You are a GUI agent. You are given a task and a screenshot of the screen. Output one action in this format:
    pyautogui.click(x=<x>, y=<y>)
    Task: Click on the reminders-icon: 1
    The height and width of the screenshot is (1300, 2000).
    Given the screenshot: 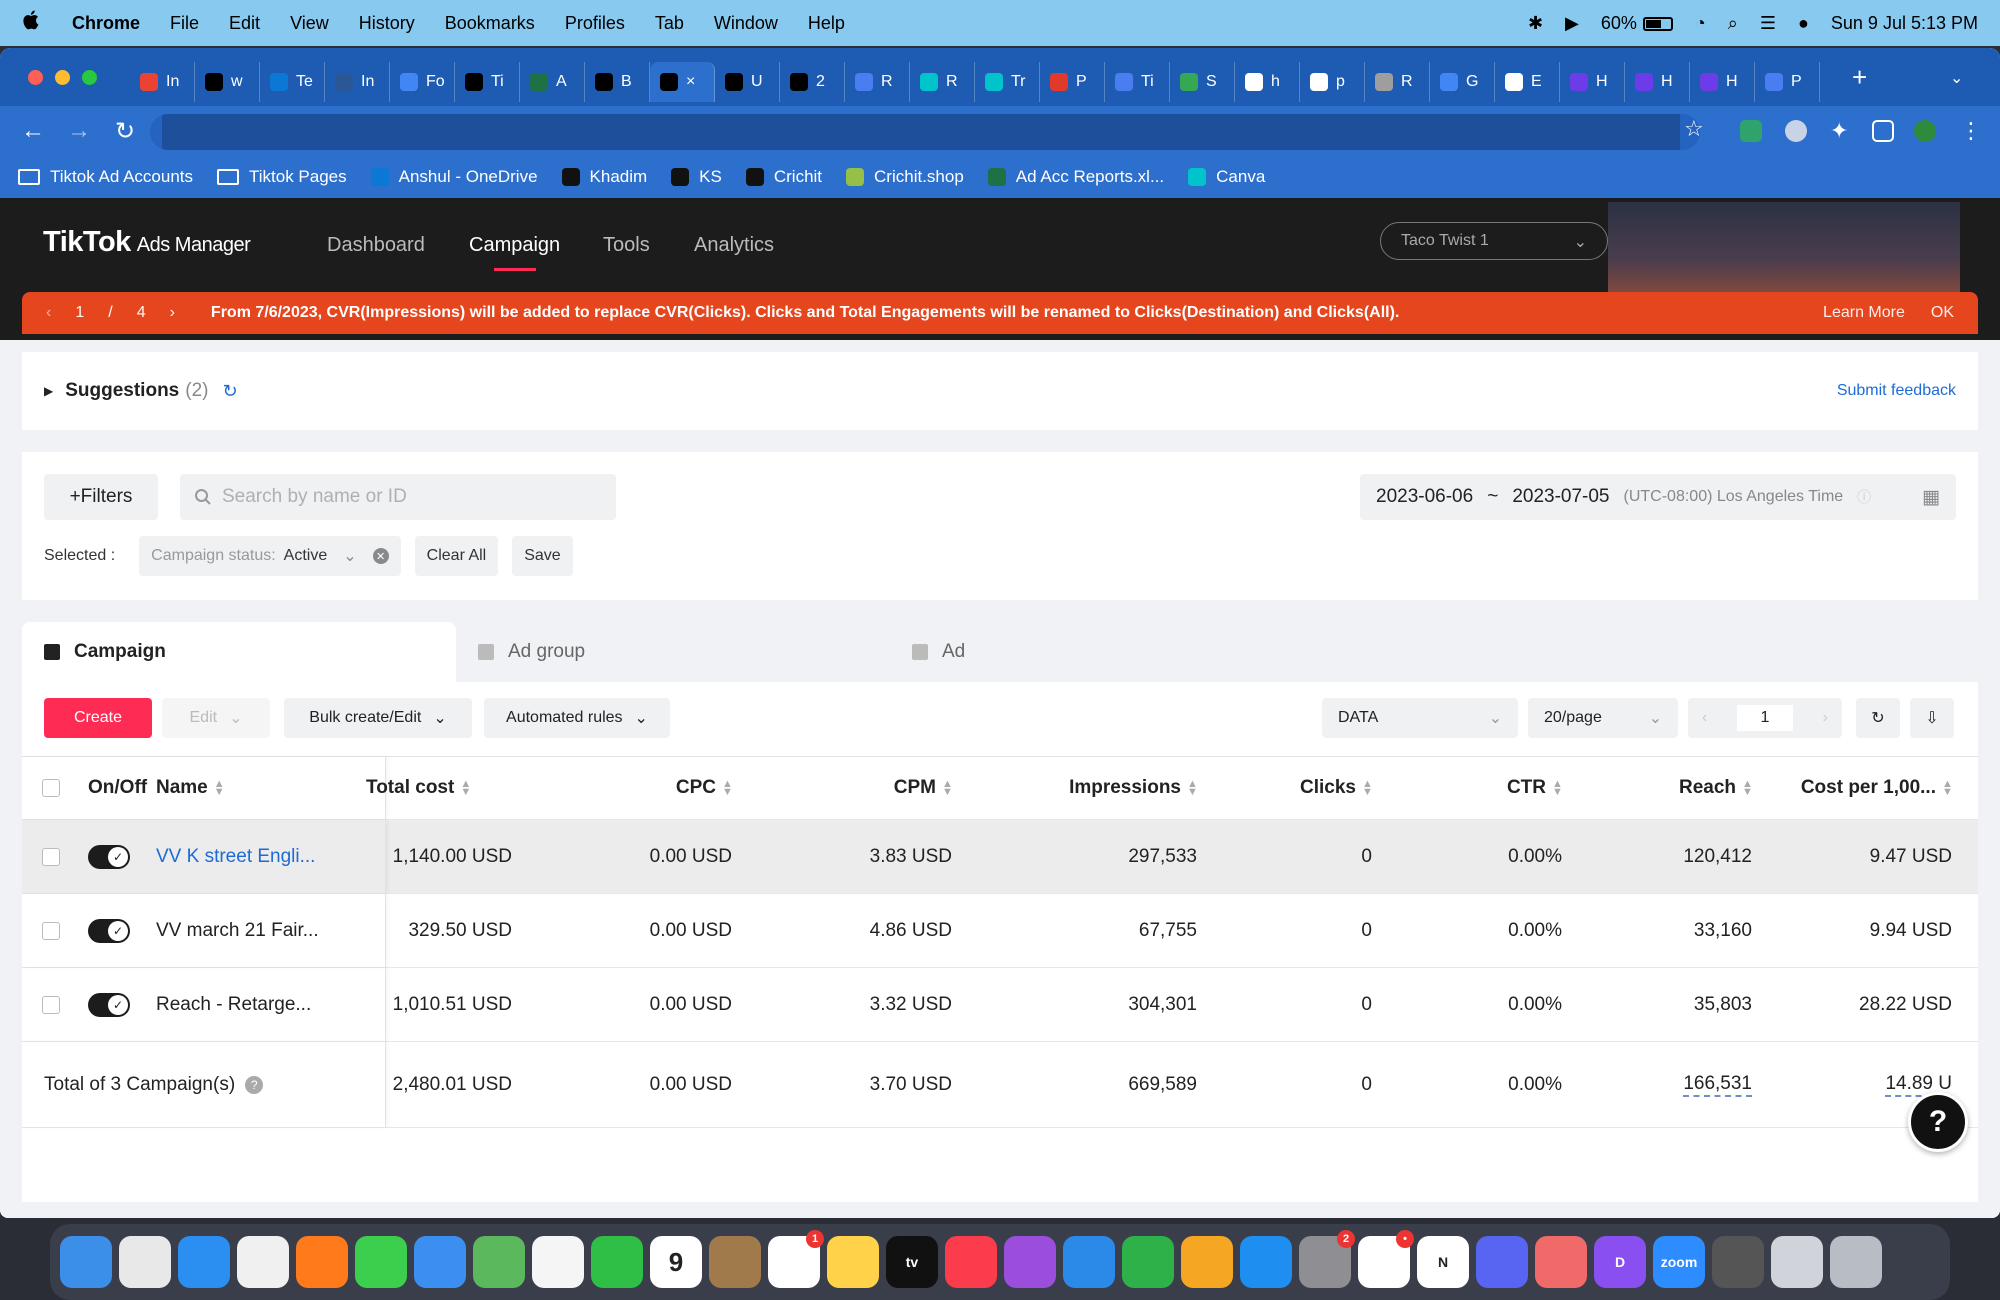 What is the action you would take?
    pyautogui.click(x=796, y=1259)
    